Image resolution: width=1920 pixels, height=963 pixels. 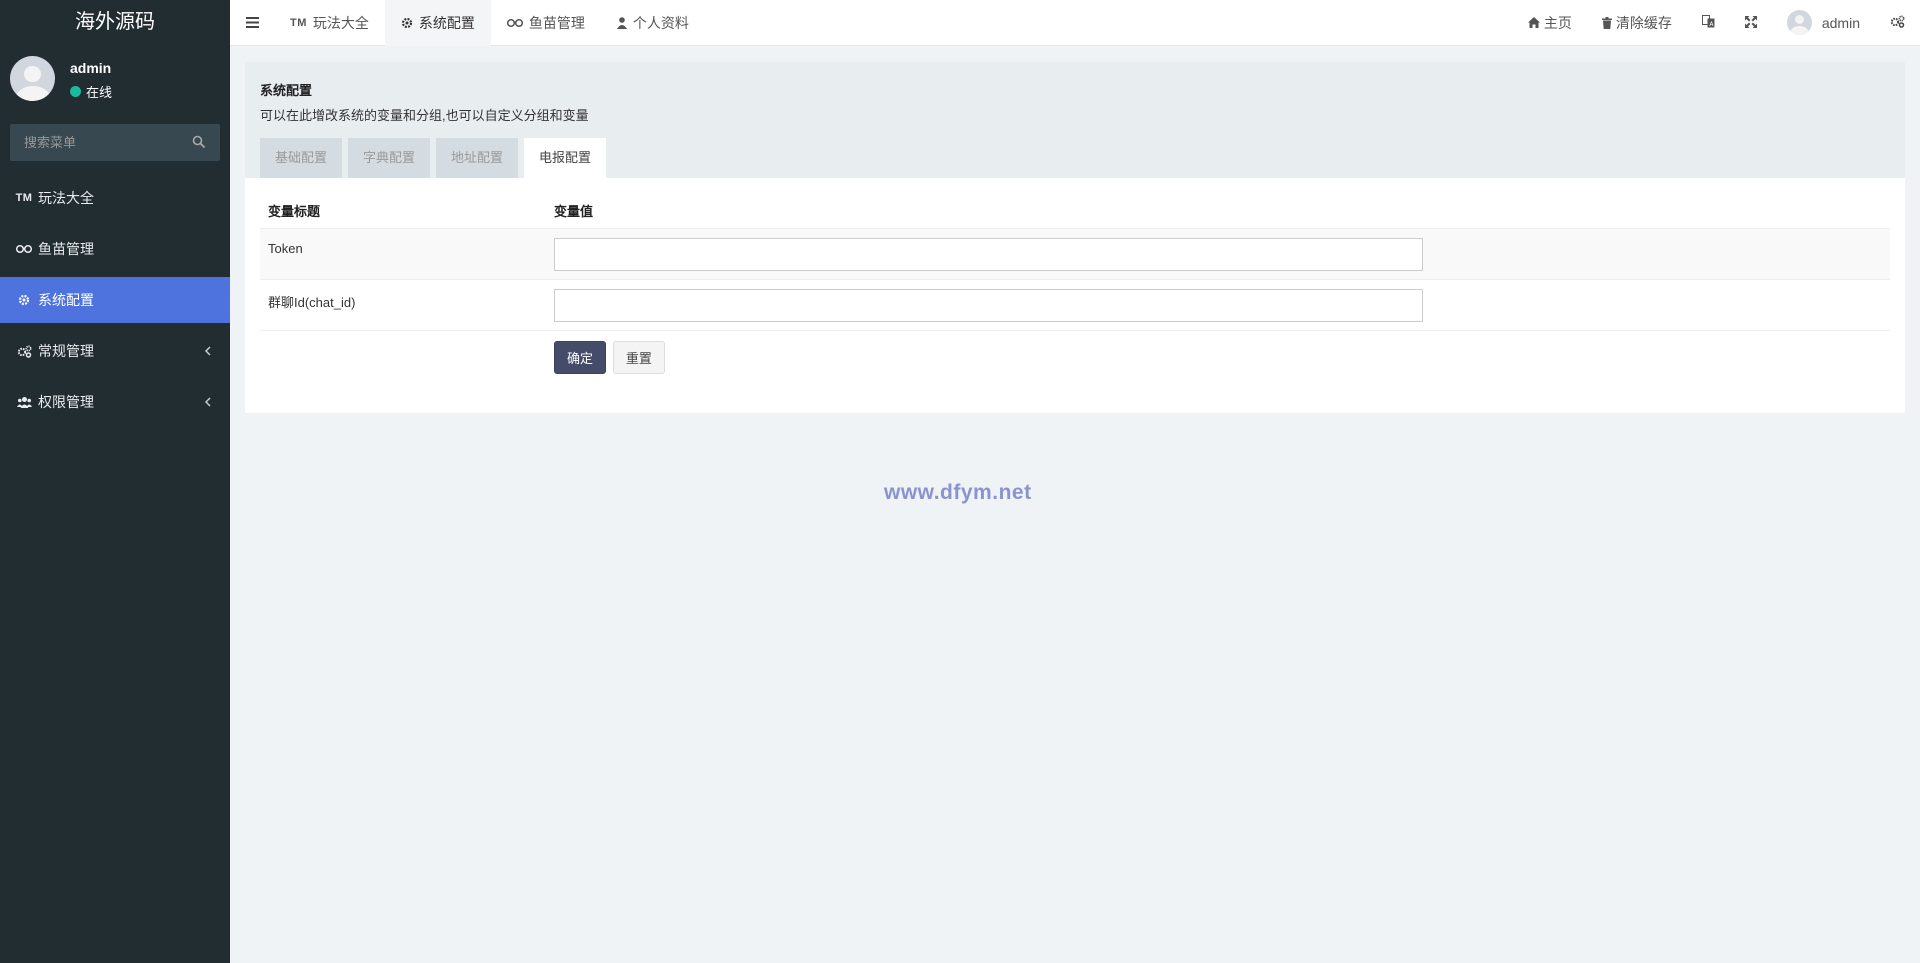 I want to click on expand-icon, so click(x=1750, y=23).